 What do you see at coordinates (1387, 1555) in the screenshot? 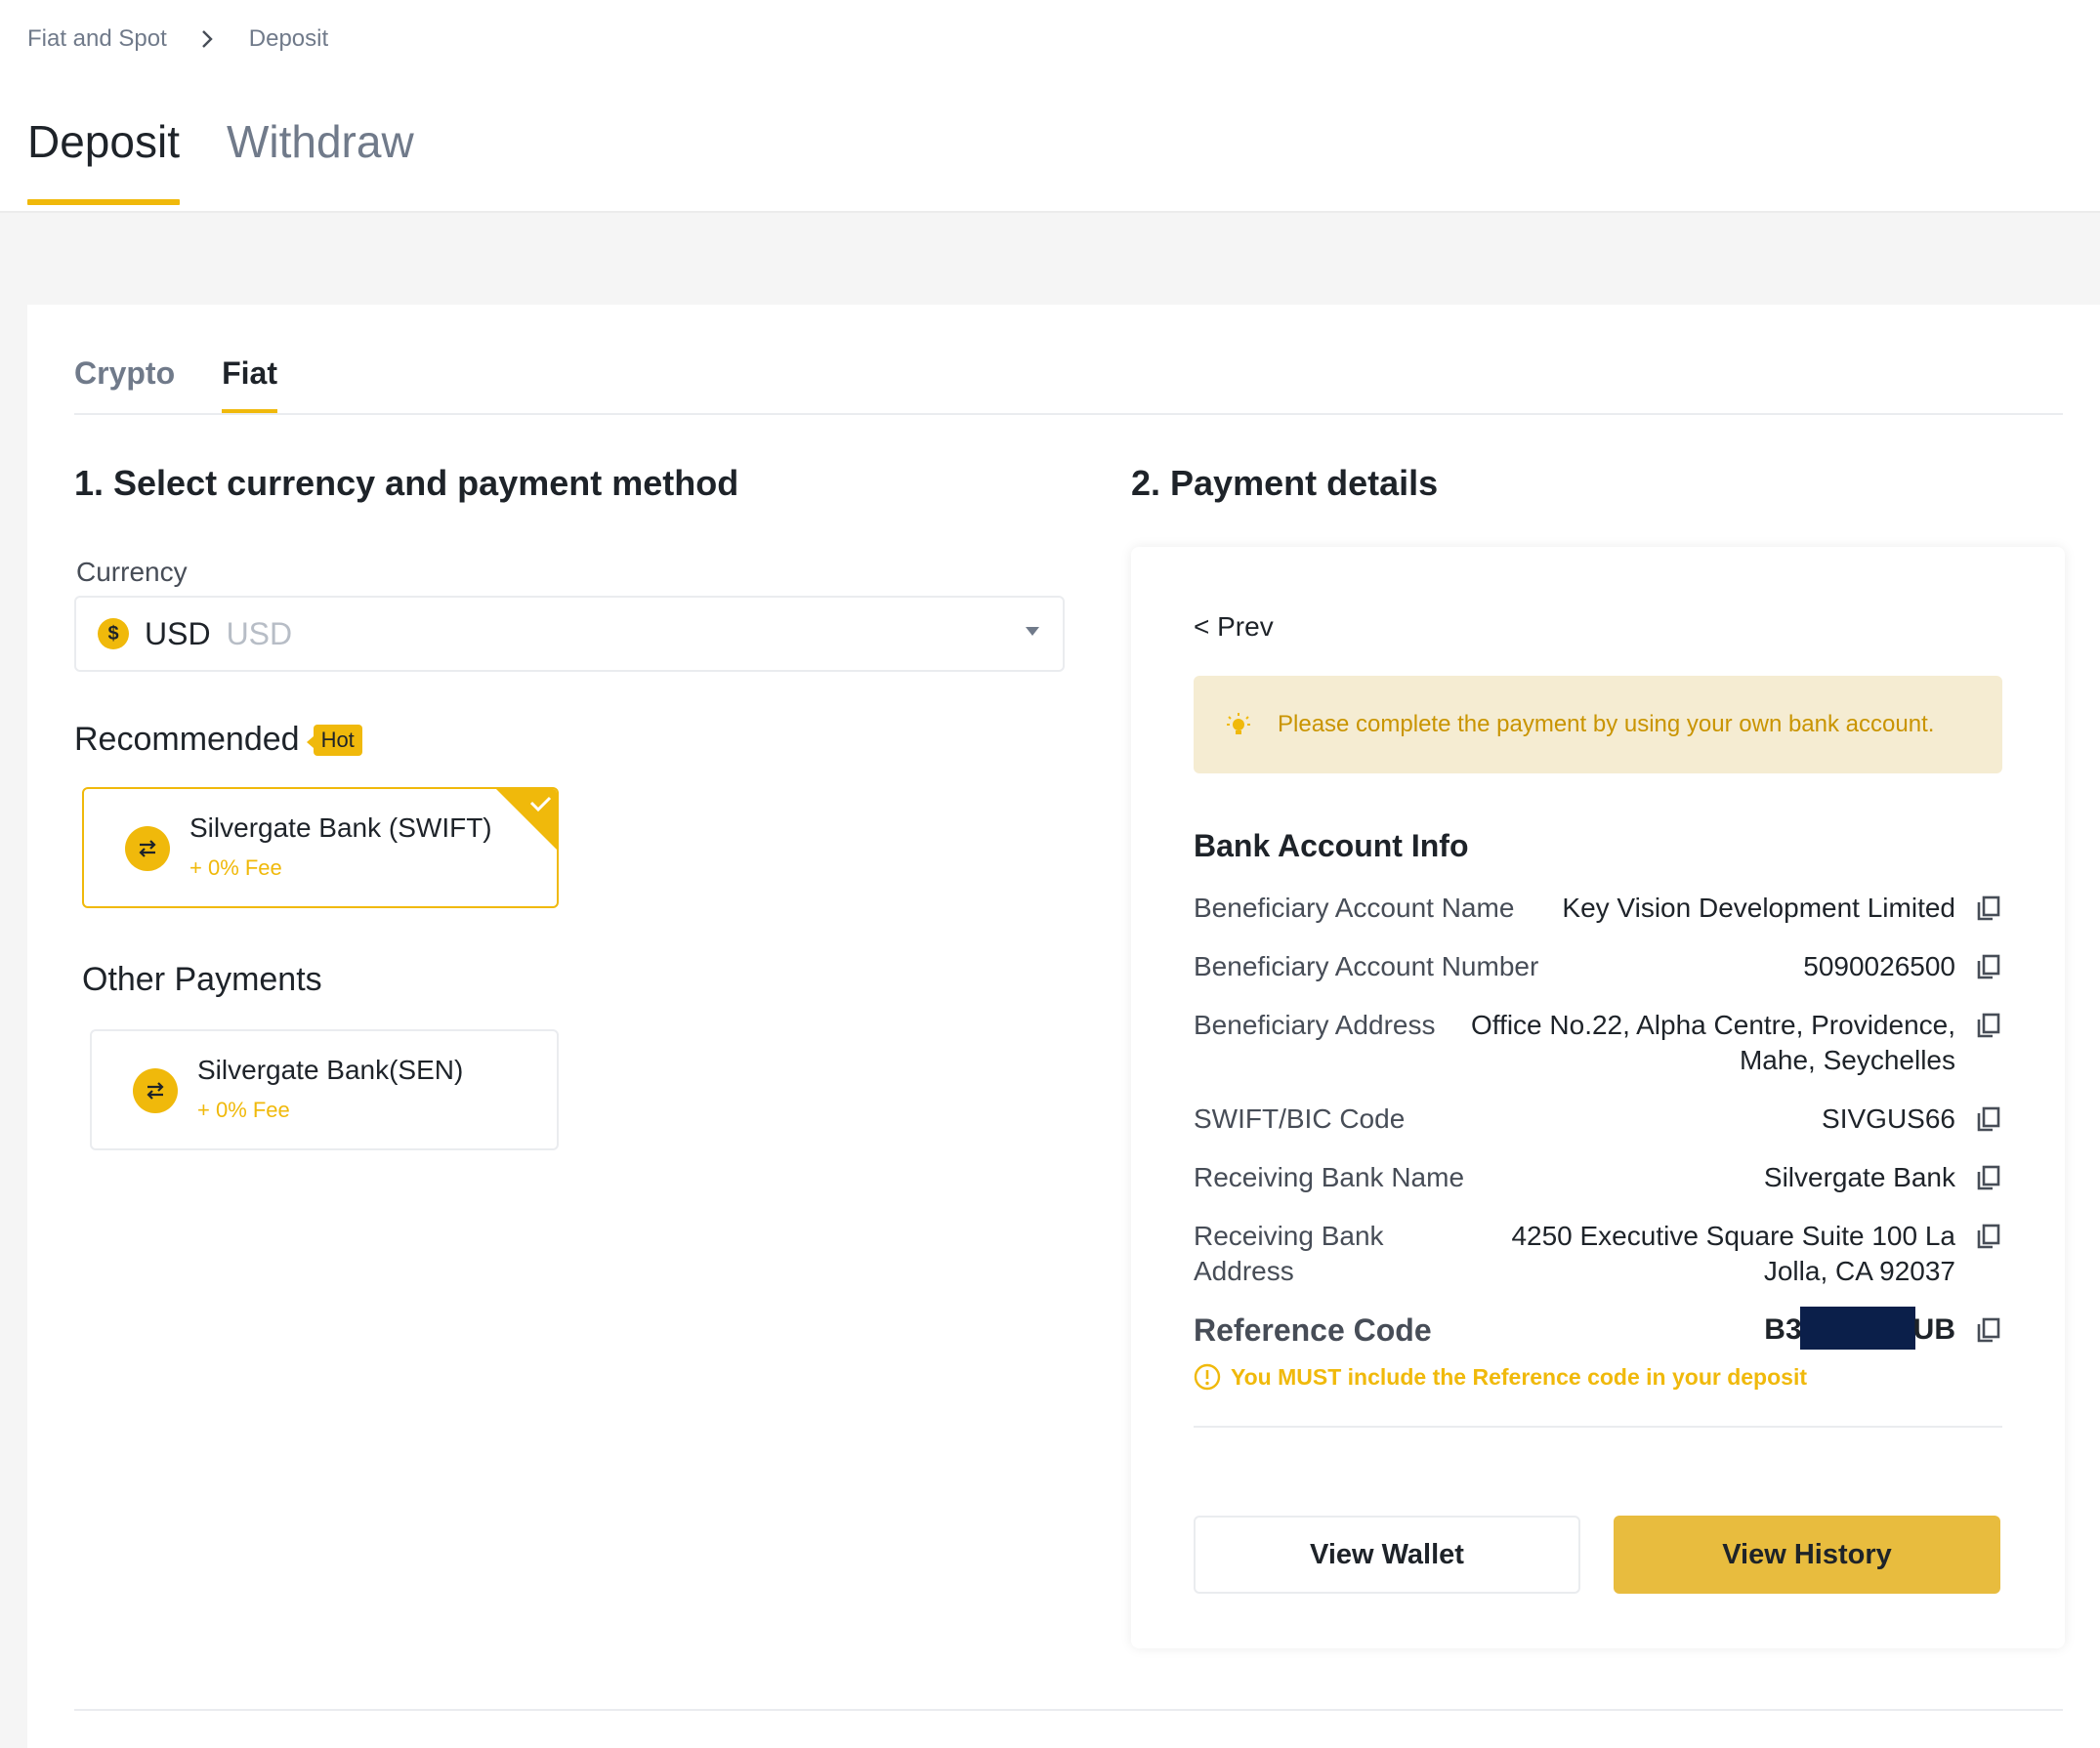
I see `view-wallet-button: View Wallet` at bounding box center [1387, 1555].